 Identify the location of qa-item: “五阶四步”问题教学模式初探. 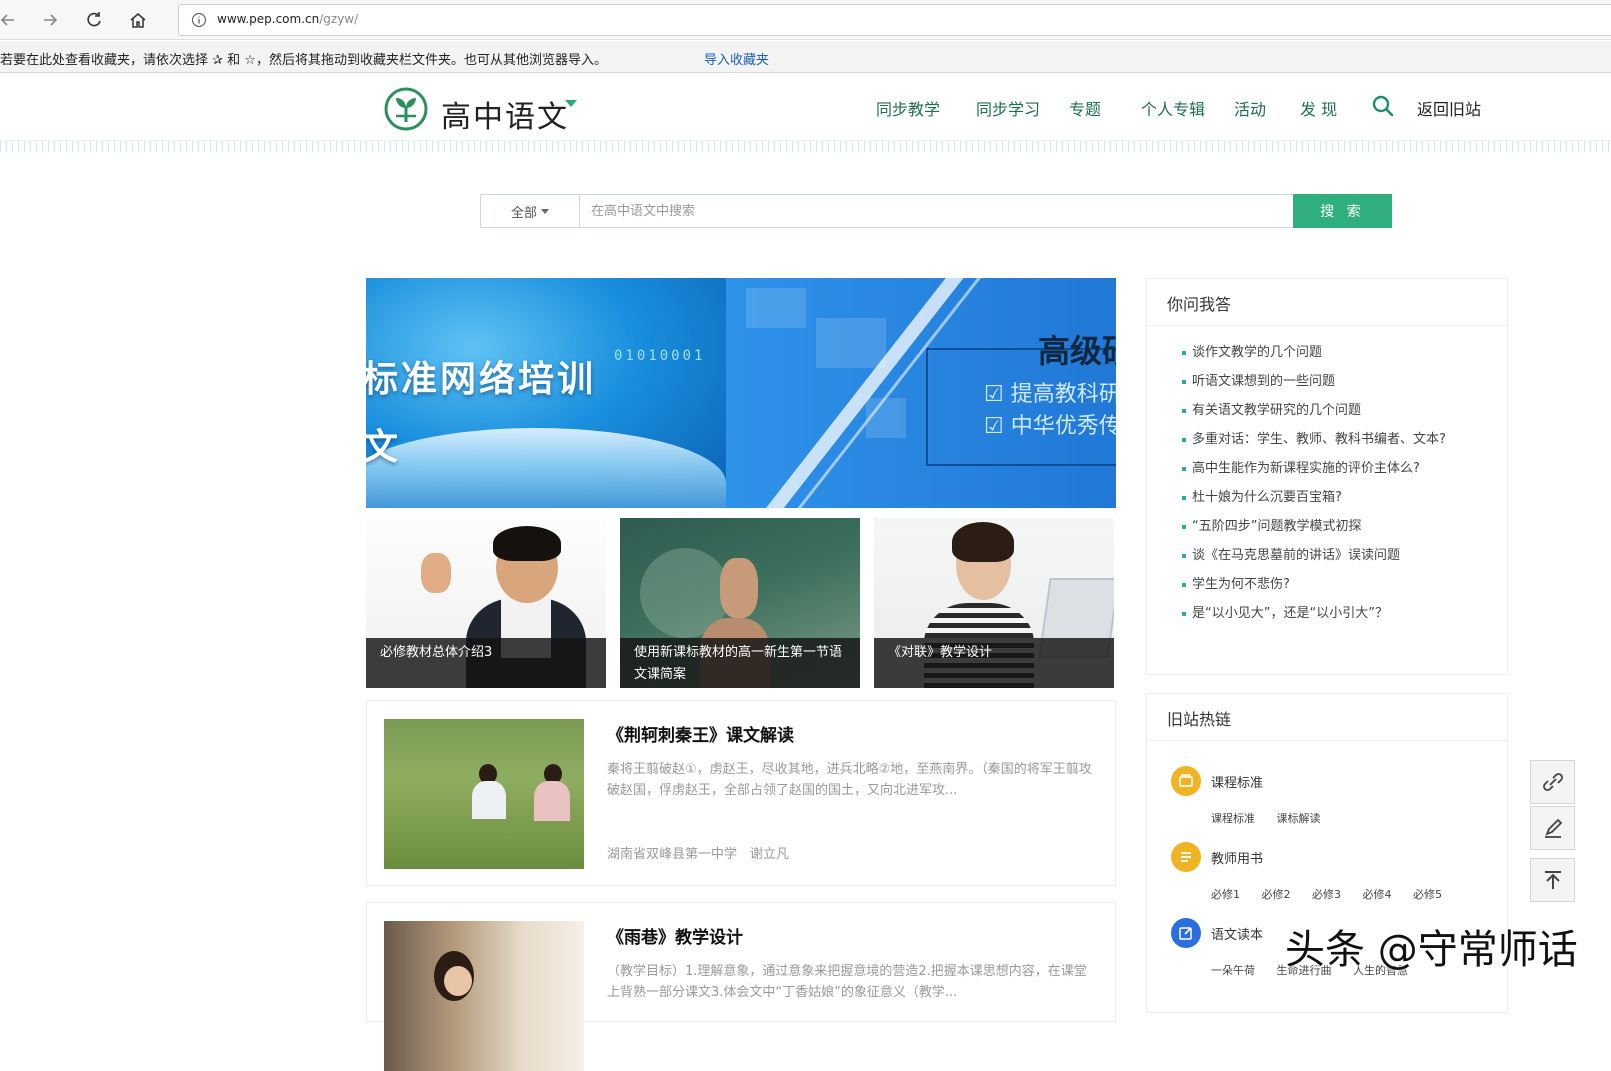
(1332, 527).